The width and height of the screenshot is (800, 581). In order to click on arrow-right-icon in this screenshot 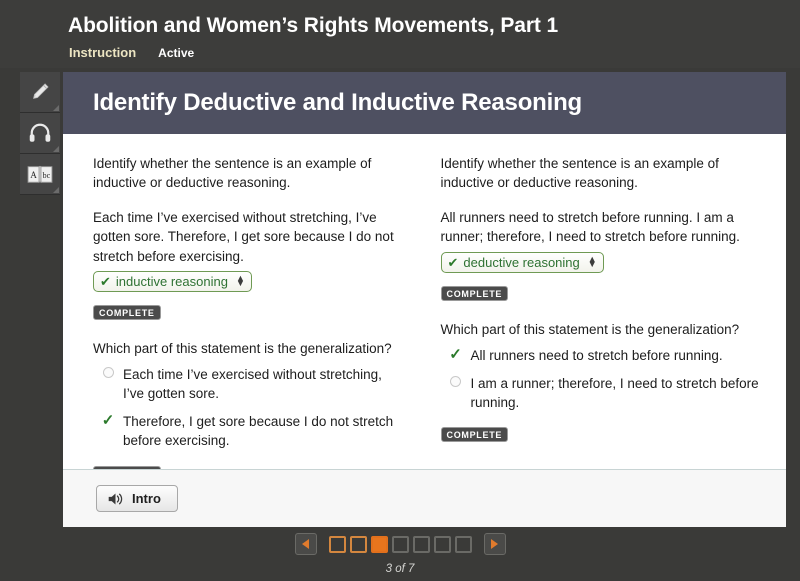, I will do `click(494, 544)`.